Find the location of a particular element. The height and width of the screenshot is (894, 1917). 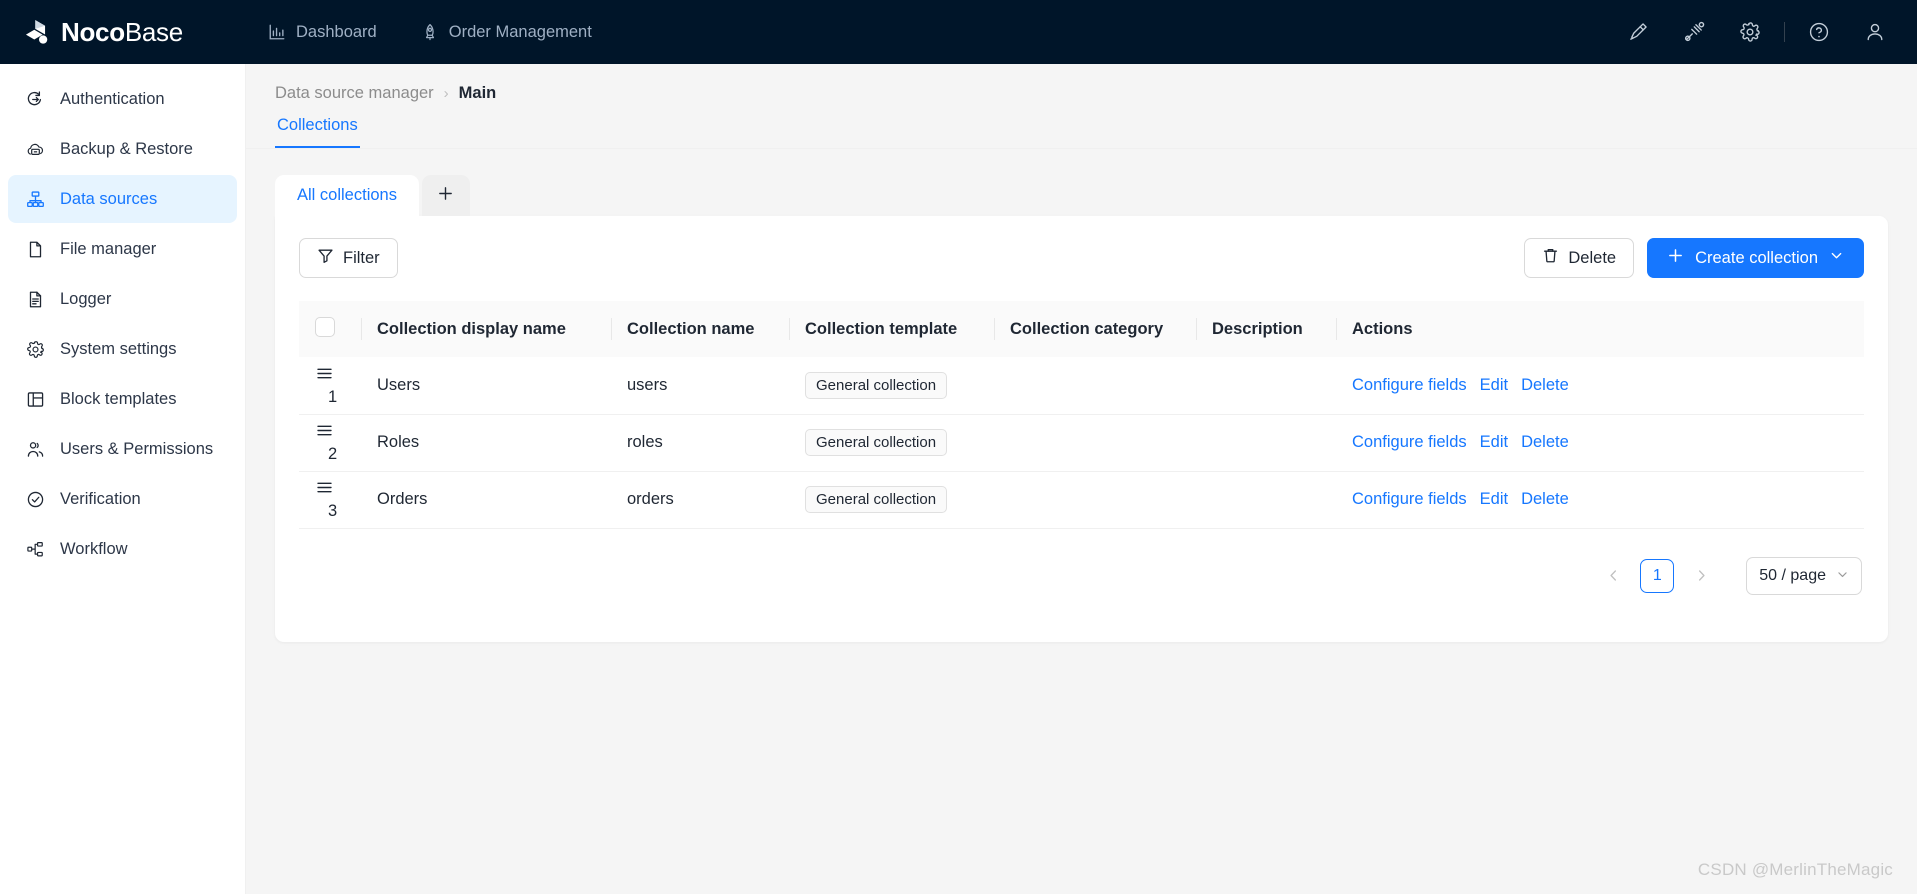

sidebar-item-workflow: Workflow is located at coordinates (122, 549).